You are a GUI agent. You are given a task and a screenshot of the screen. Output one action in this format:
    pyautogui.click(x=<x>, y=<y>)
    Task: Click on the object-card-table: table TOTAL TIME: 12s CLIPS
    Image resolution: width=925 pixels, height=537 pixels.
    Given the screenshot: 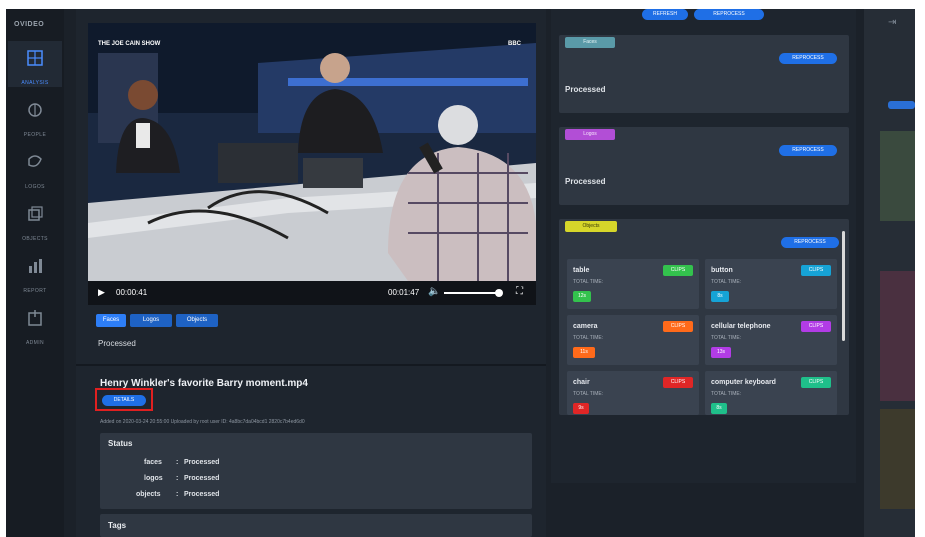 What is the action you would take?
    pyautogui.click(x=633, y=284)
    